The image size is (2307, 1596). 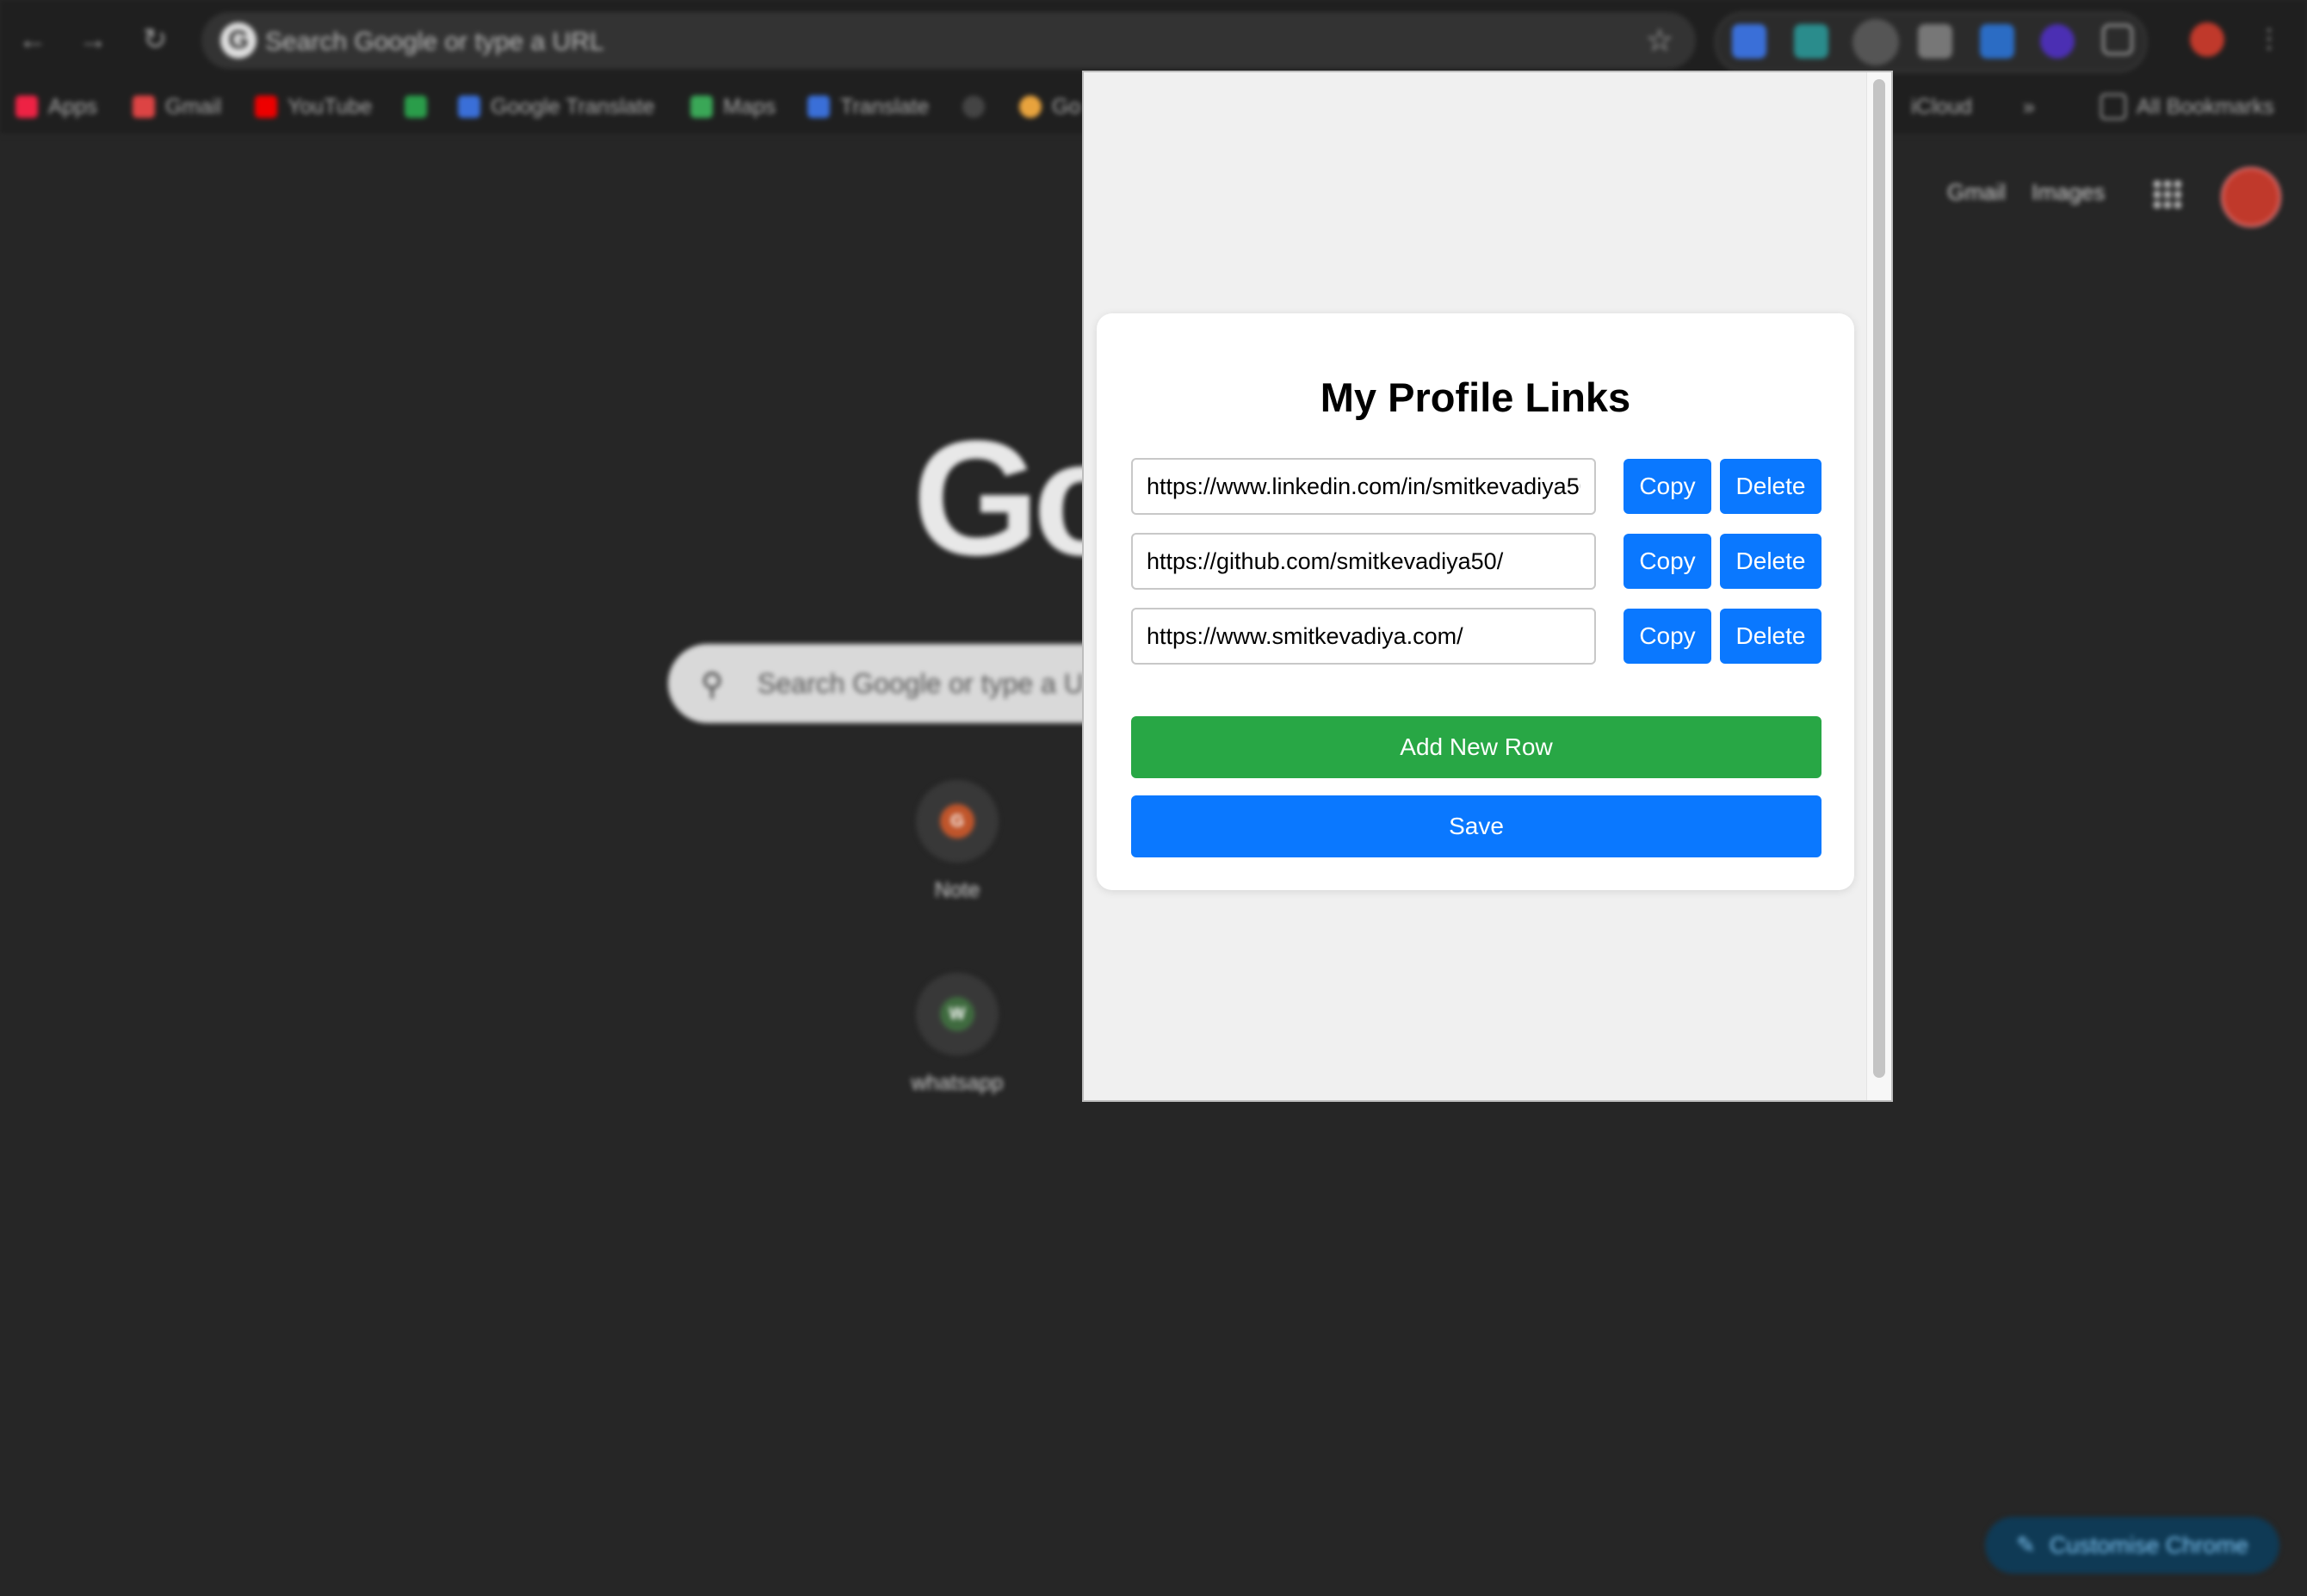 What do you see at coordinates (921, 683) in the screenshot?
I see `search-placeholder: Search Google or type a U` at bounding box center [921, 683].